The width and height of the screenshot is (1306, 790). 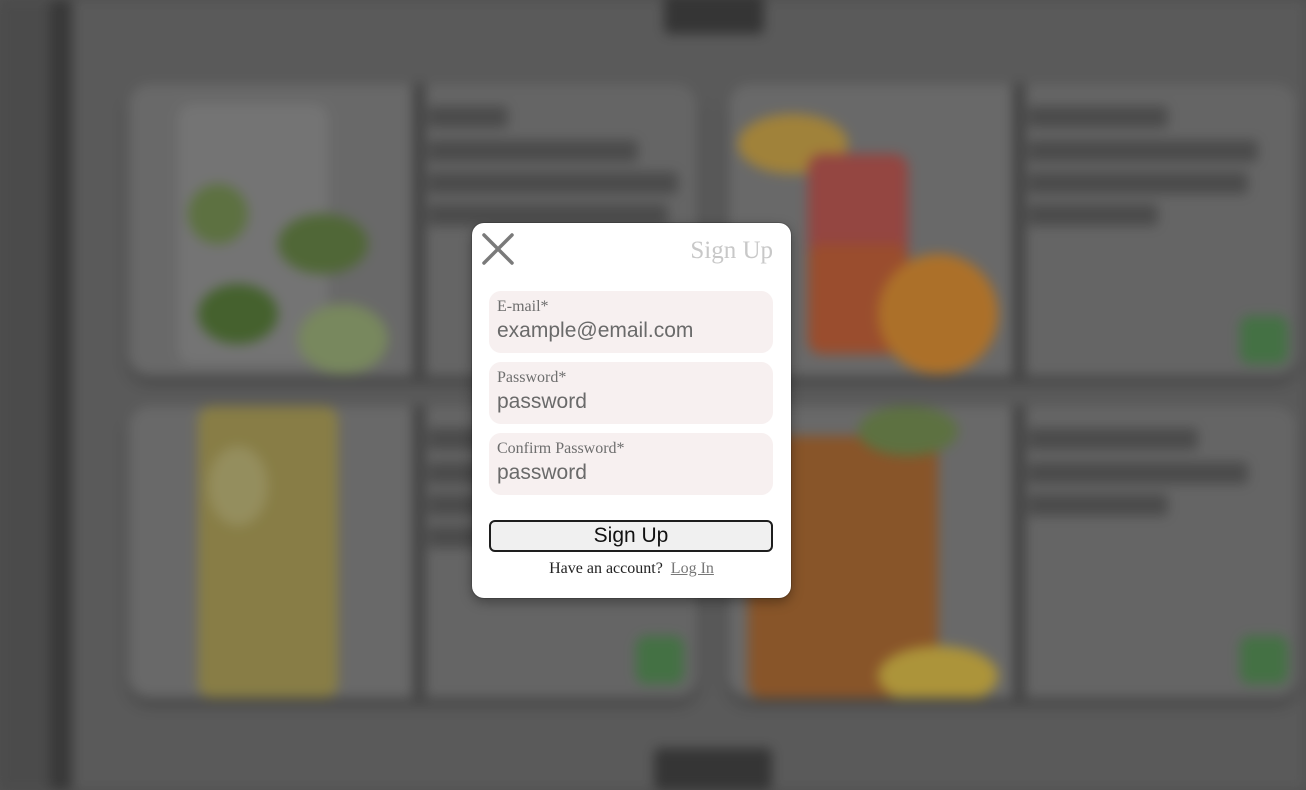 I want to click on login-prompt-text: Have an account?, so click(x=606, y=568).